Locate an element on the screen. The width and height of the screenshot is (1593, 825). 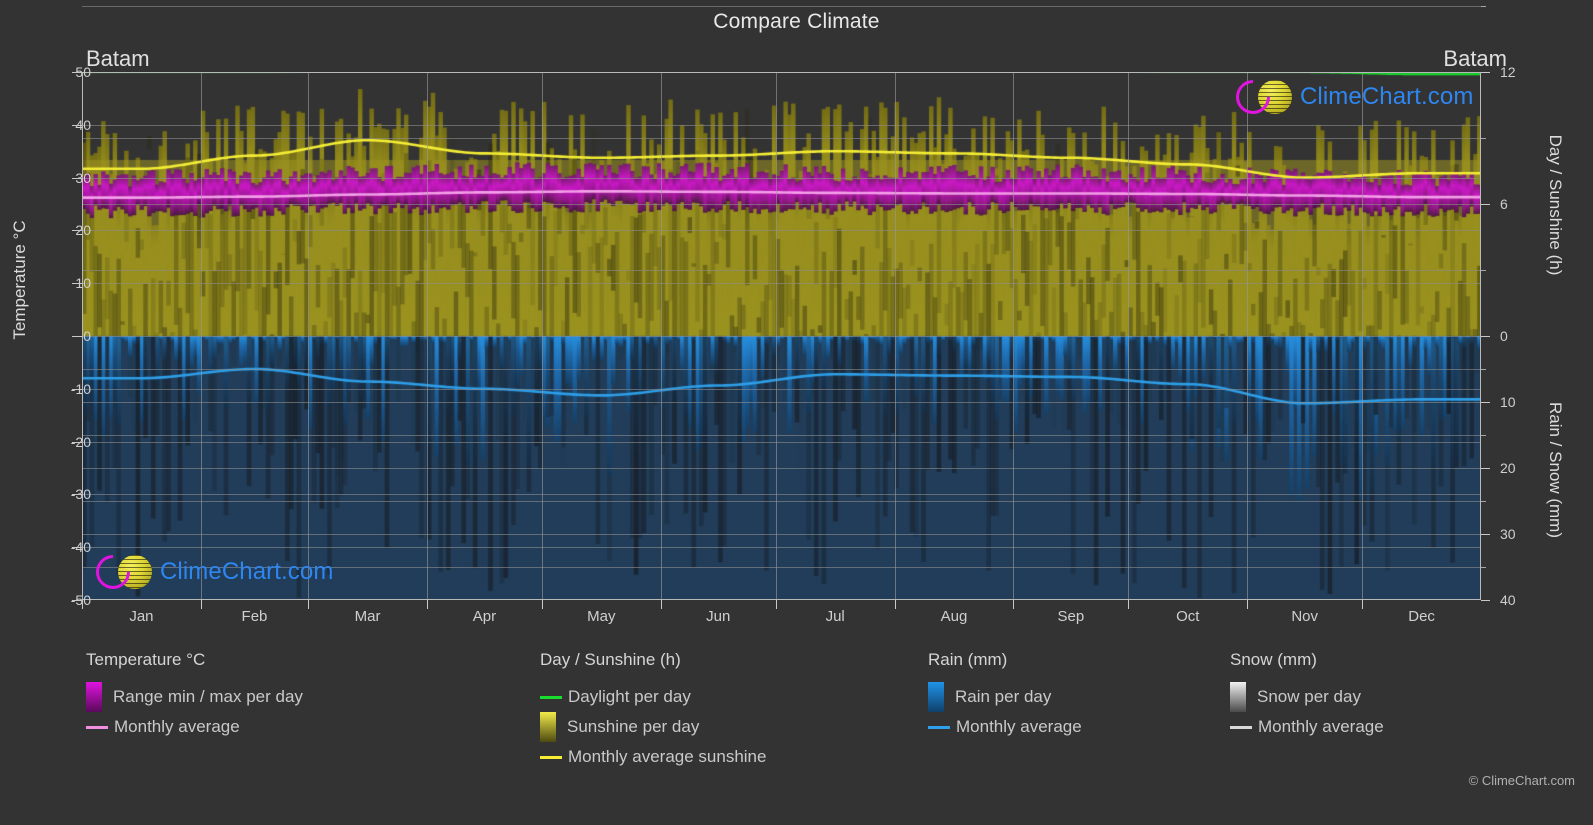
legend-item-label: Range min / max per day is located at coordinates (208, 696).